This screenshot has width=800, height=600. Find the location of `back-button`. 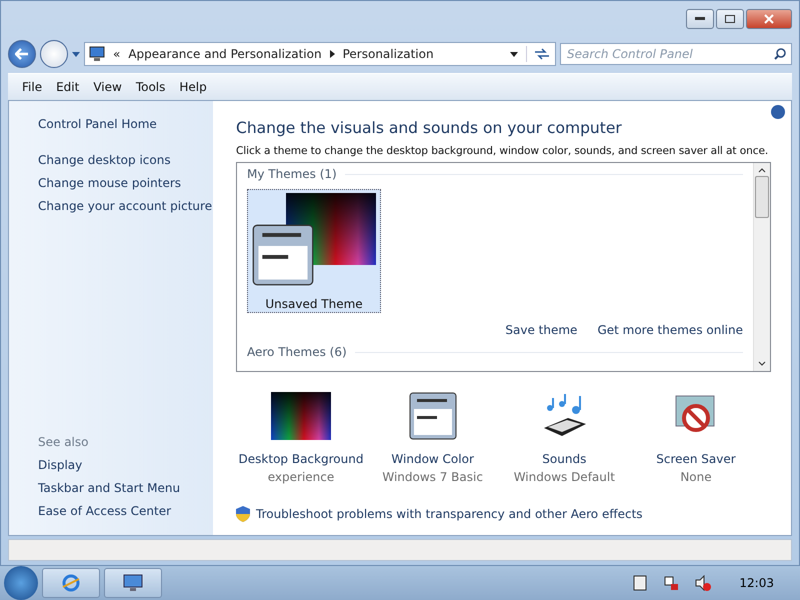

back-button is located at coordinates (22, 54).